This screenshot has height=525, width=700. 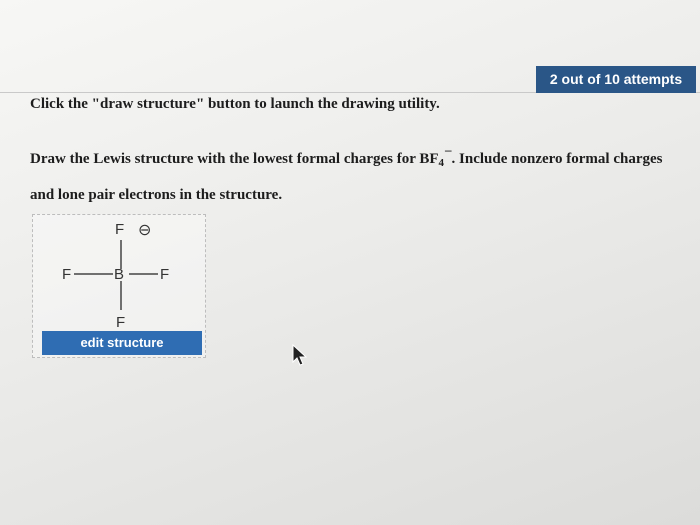 What do you see at coordinates (441, 163) in the screenshot?
I see `question-subscript: 4` at bounding box center [441, 163].